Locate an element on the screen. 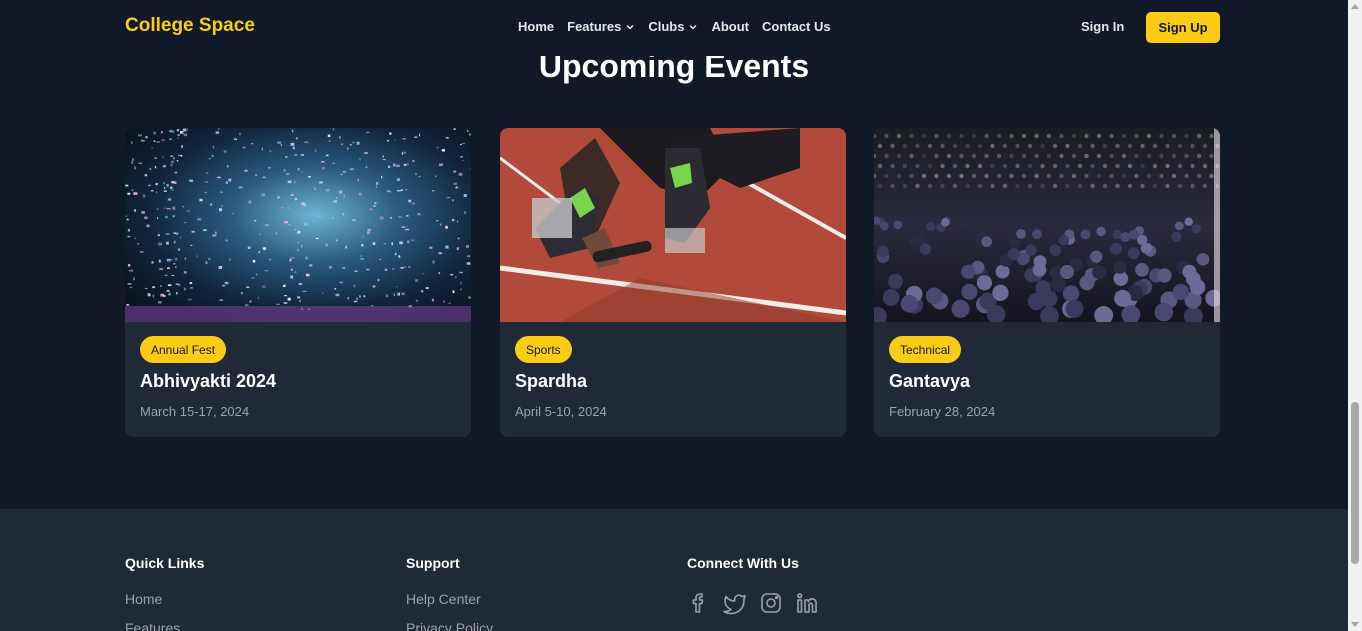 The height and width of the screenshot is (631, 1362). sign-in-button: Sign In is located at coordinates (1102, 26).